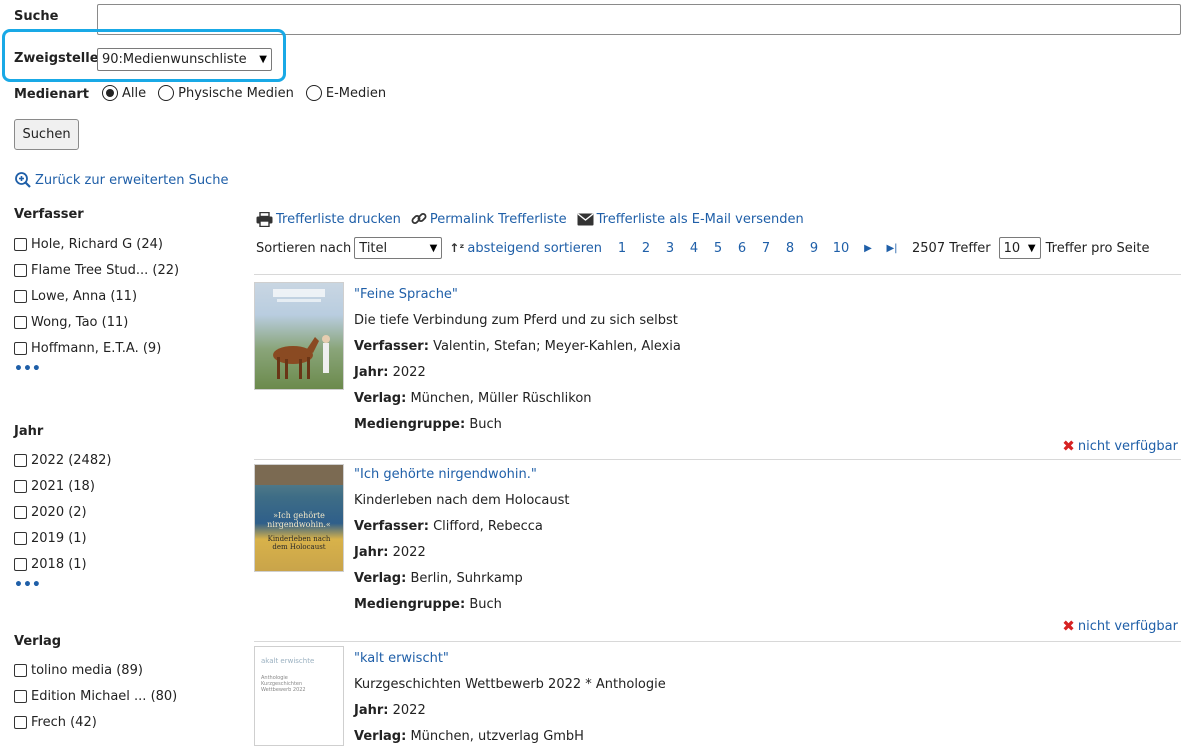  What do you see at coordinates (97, 244) in the screenshot?
I see `facet-item-label: Hole, Richard G (24)` at bounding box center [97, 244].